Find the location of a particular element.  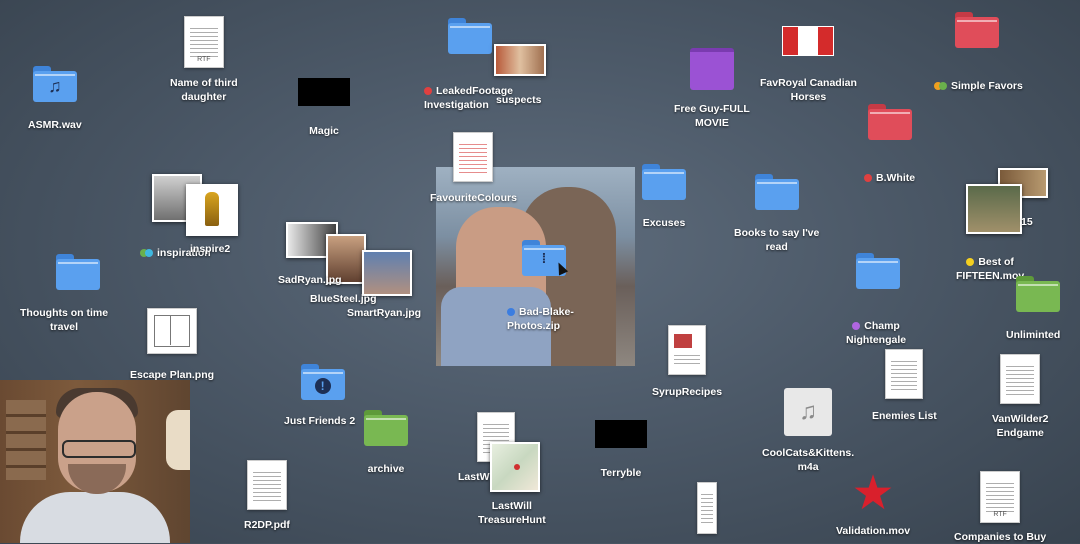

leaked-footage-folder is located at coordinates (470, 36).